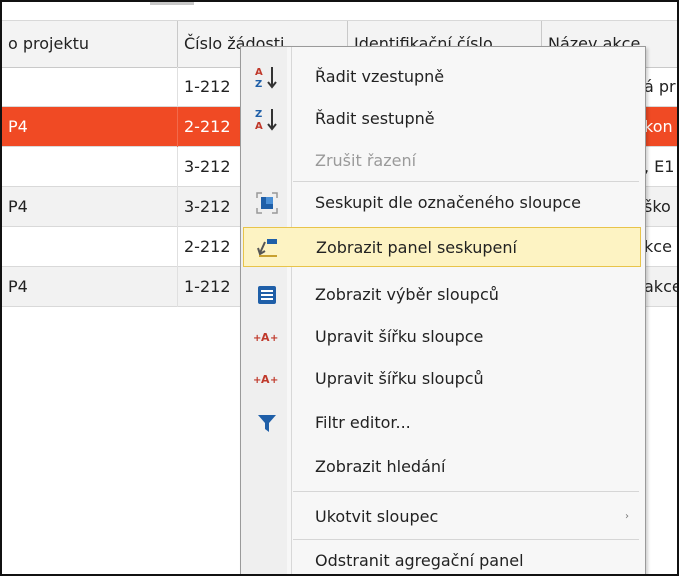 Image resolution: width=679 pixels, height=576 pixels. What do you see at coordinates (375, 118) in the screenshot?
I see `menu-item-label: Řadit sestupně` at bounding box center [375, 118].